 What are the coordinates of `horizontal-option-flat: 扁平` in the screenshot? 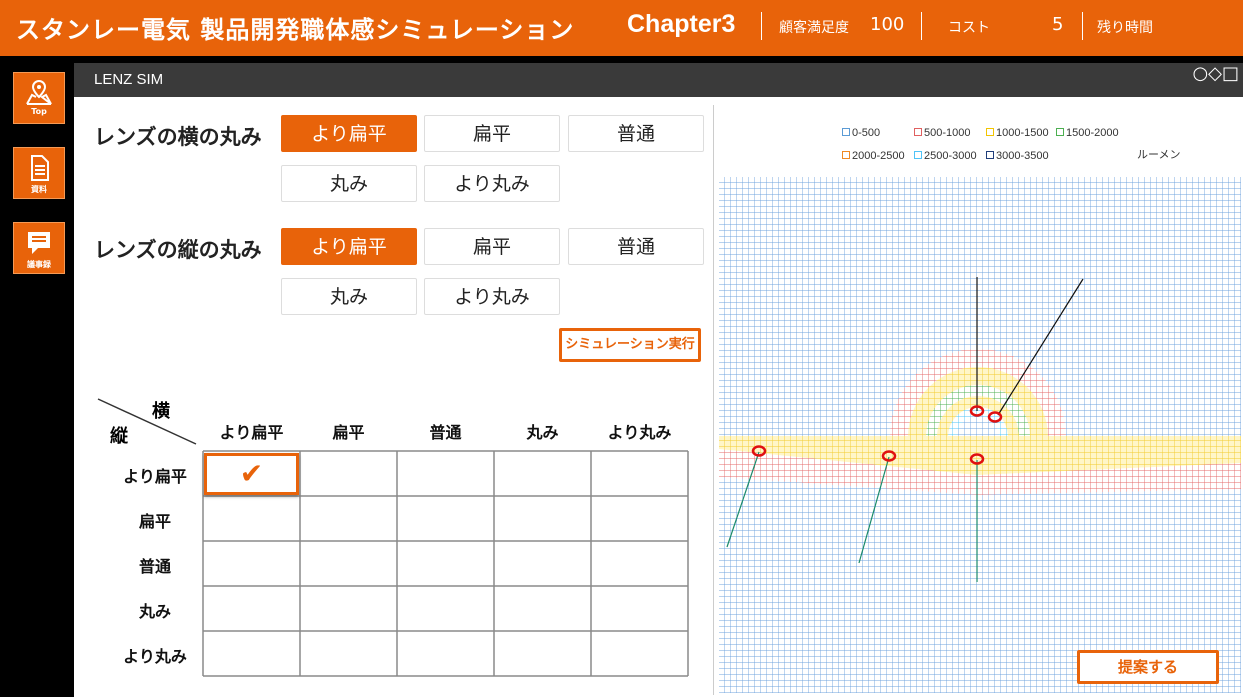 It's located at (492, 133).